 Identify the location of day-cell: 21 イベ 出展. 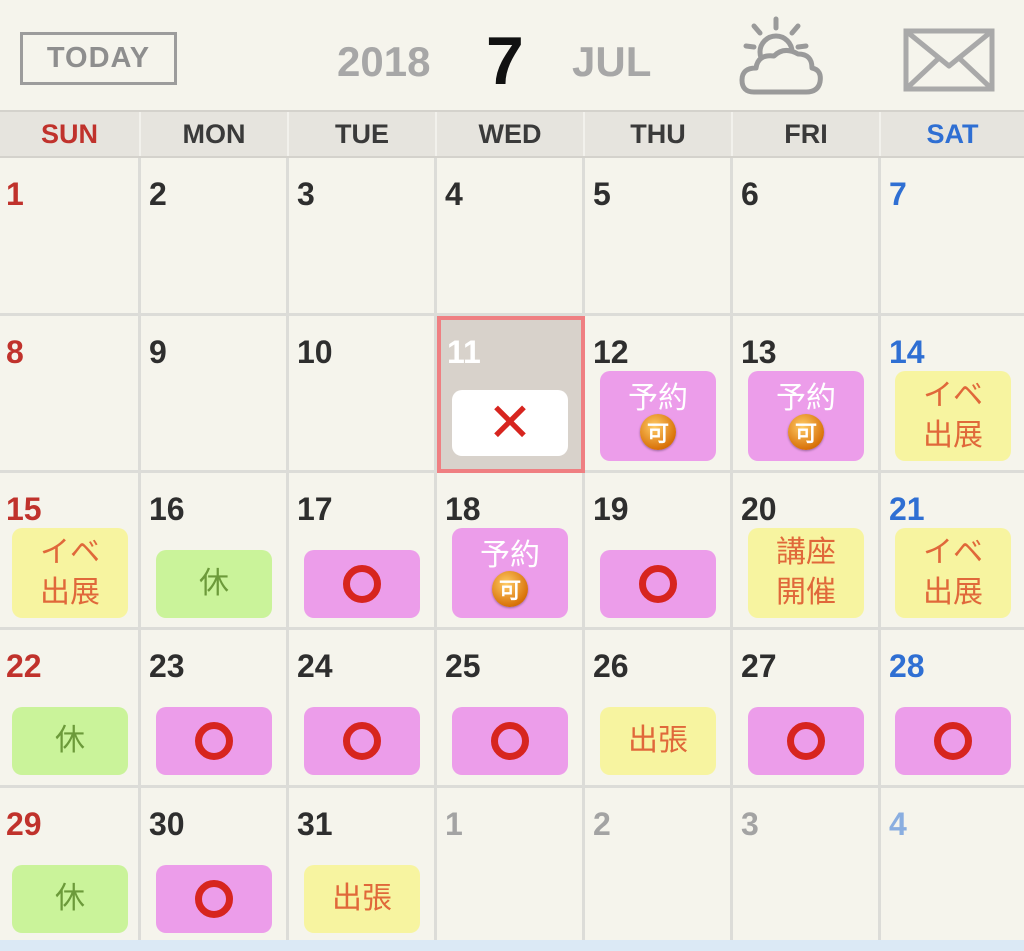
(952, 551).